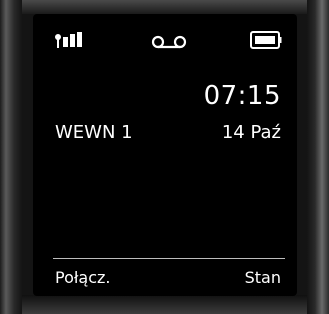 Image resolution: width=329 pixels, height=314 pixels. Describe the element at coordinates (164, 304) in the screenshot. I see `bezel-bottom` at that location.